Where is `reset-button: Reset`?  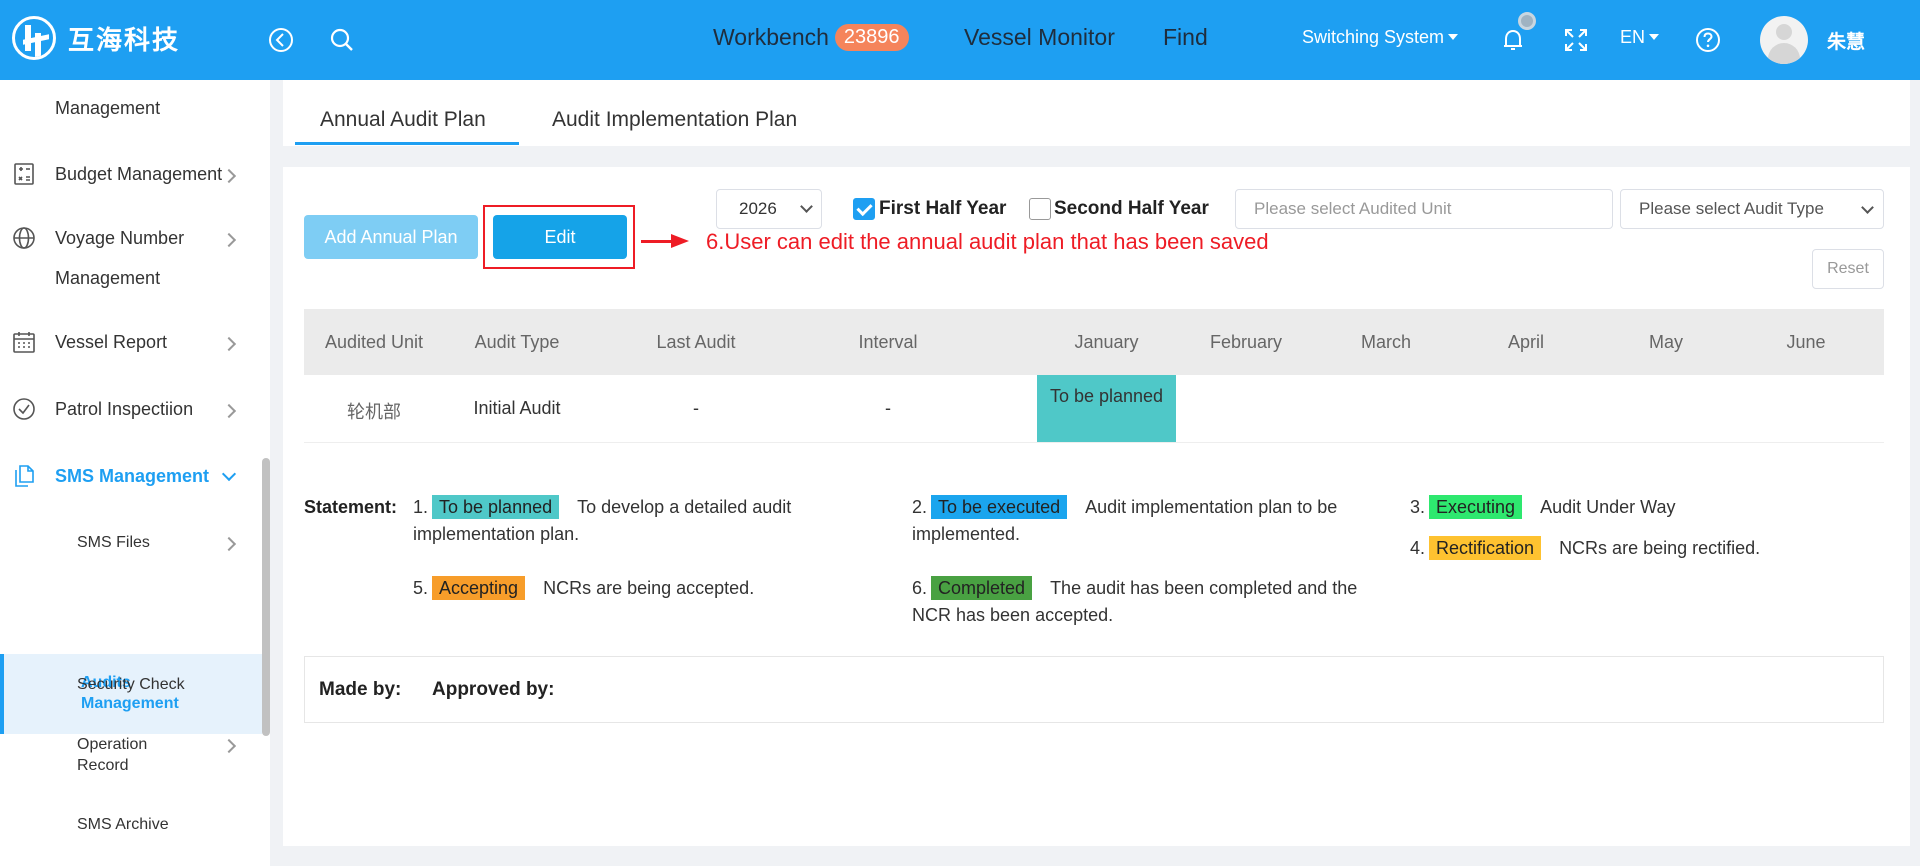 reset-button: Reset is located at coordinates (1848, 269).